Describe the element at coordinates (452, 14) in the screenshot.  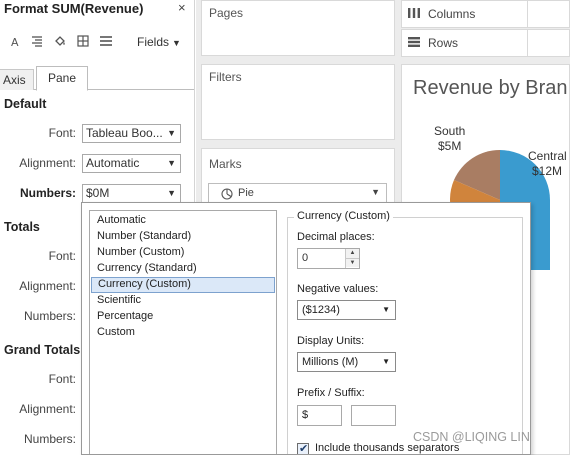
I see `columns-label: Columns` at that location.